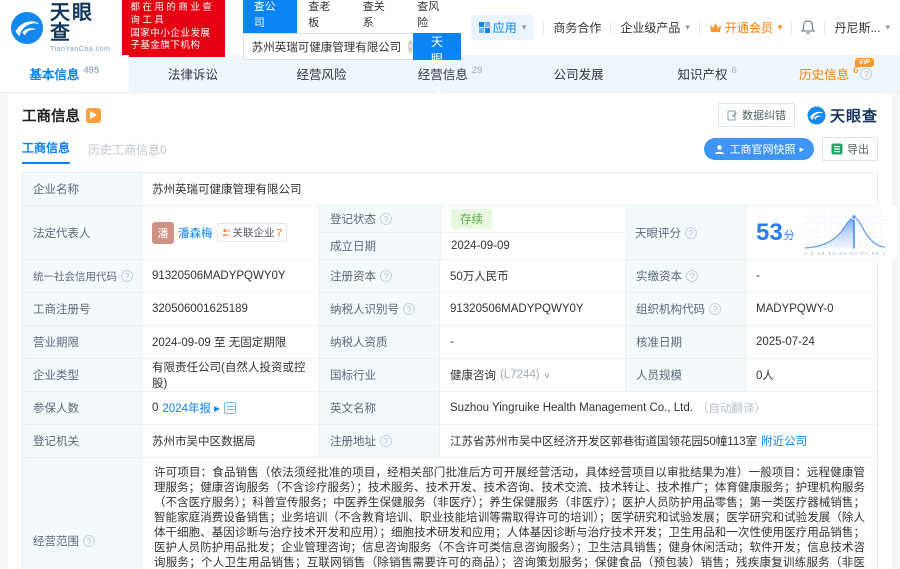  Describe the element at coordinates (433, 16) in the screenshot. I see `search-tab-risk: 查风险` at that location.